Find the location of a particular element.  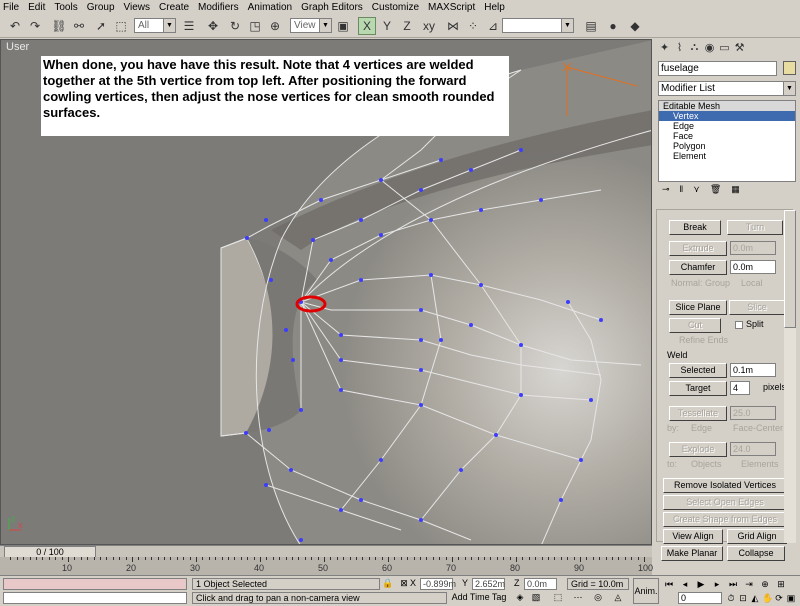

z-coordinate-field: 0.0m is located at coordinates (540, 584).